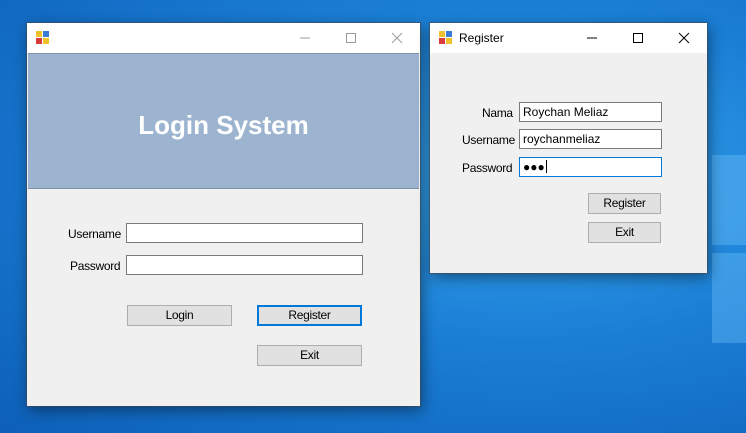 The width and height of the screenshot is (746, 433). I want to click on login-button: Login, so click(179, 315).